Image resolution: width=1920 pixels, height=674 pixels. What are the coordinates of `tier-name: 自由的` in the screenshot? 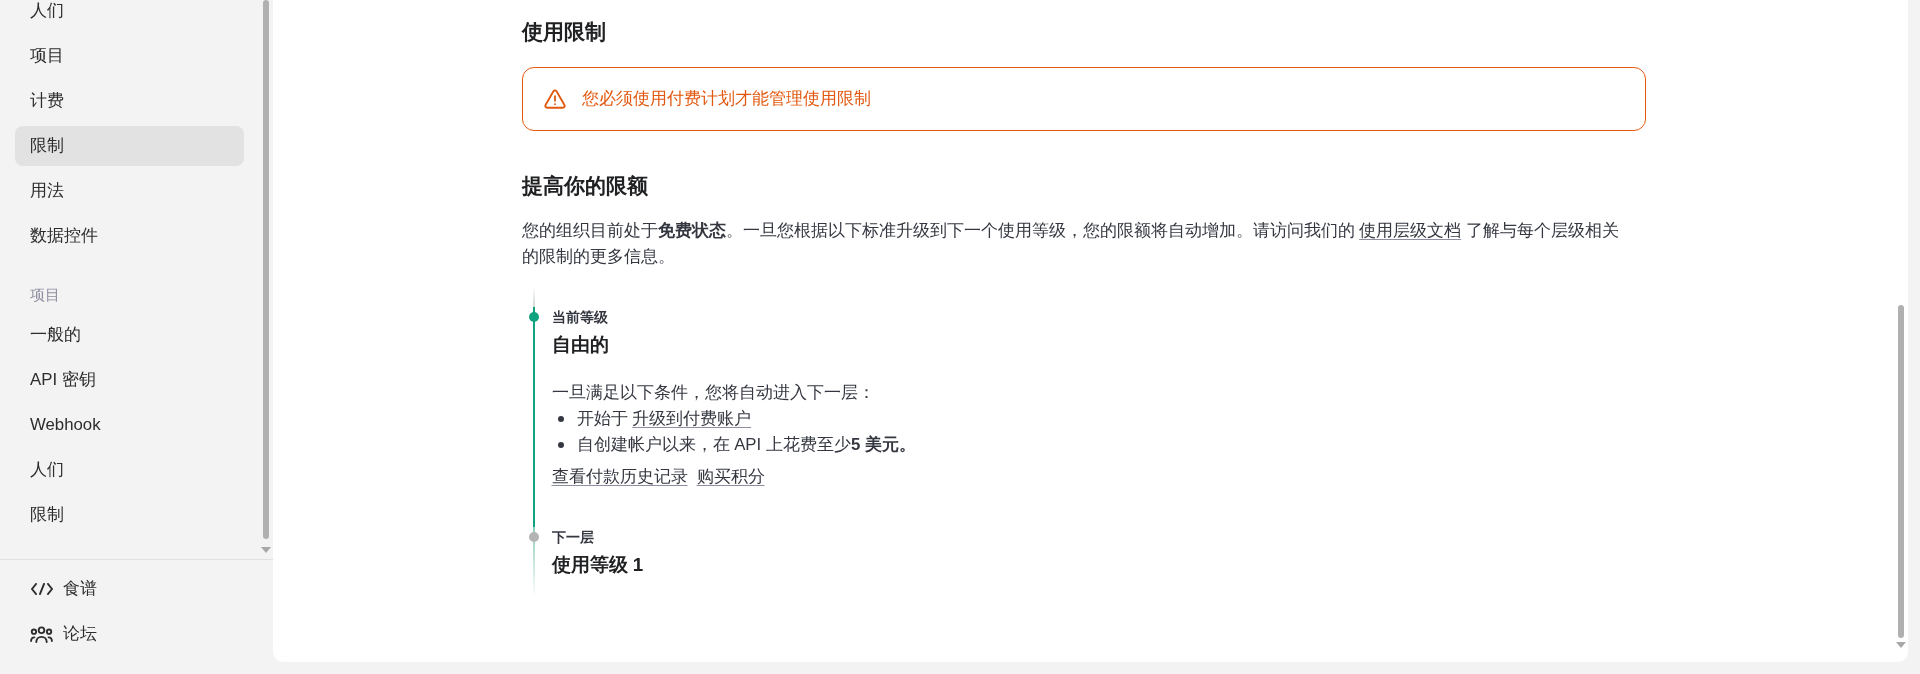 It's located at (580, 345).